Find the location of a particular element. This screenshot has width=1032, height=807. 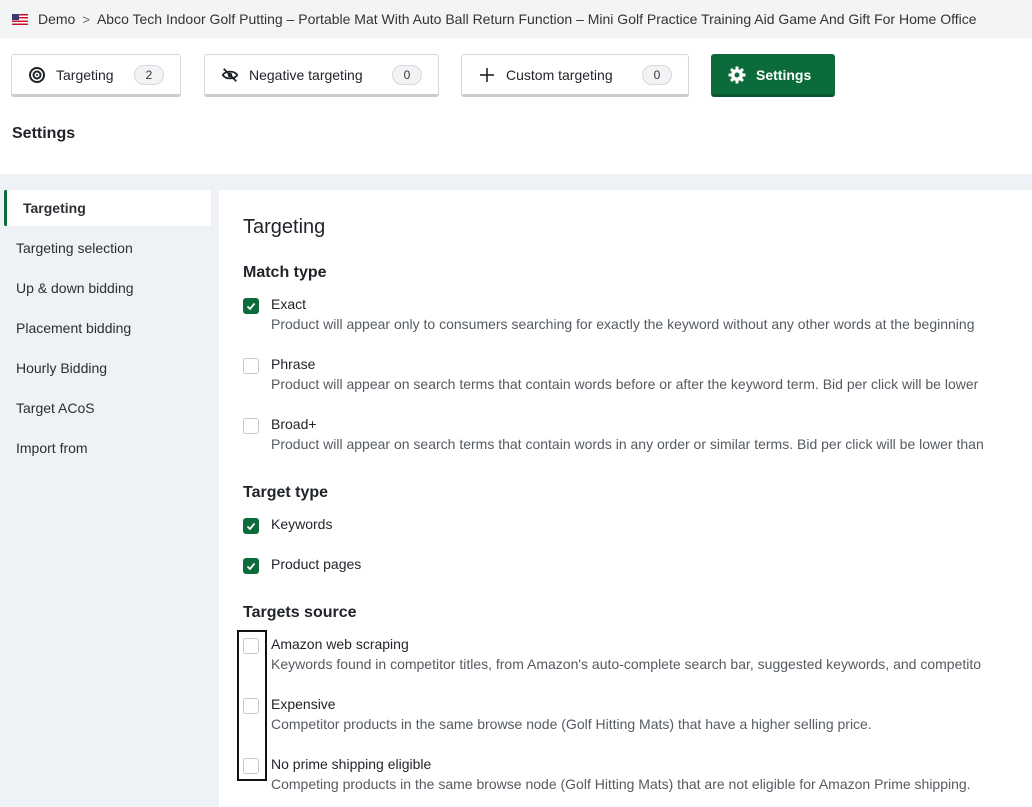

tab-targeting: Targeting 2 is located at coordinates (96, 75).